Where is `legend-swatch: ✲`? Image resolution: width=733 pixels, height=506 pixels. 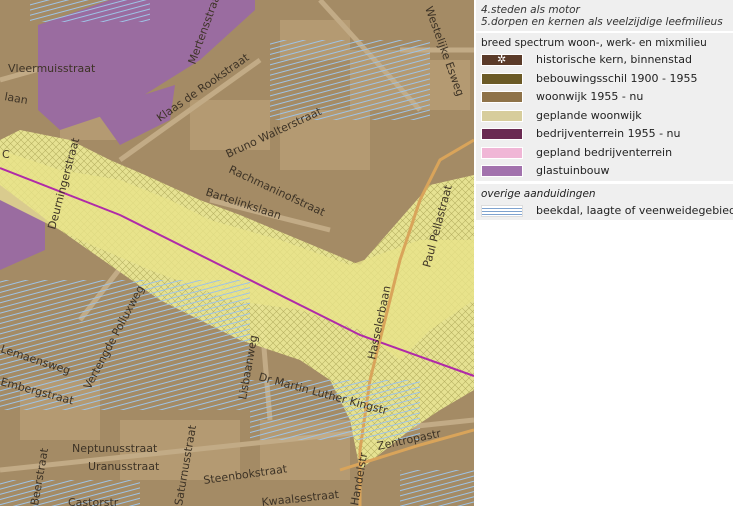
legend-swatch: ✲ is located at coordinates (502, 59).